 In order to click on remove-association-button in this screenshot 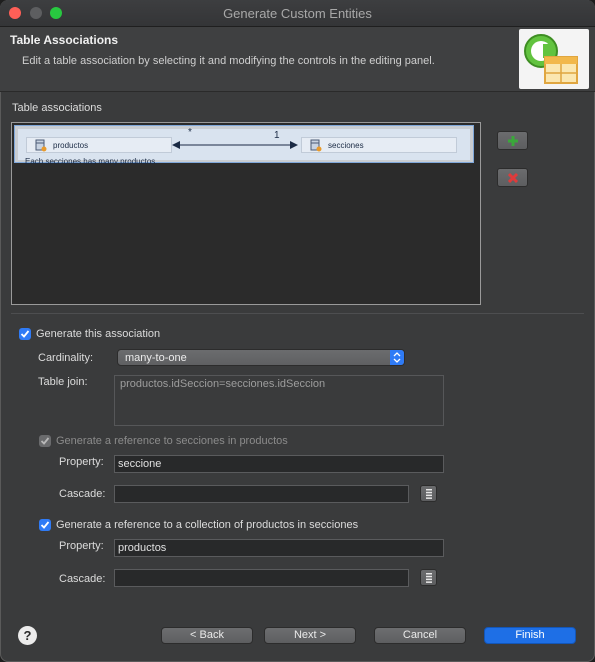, I will do `click(512, 177)`.